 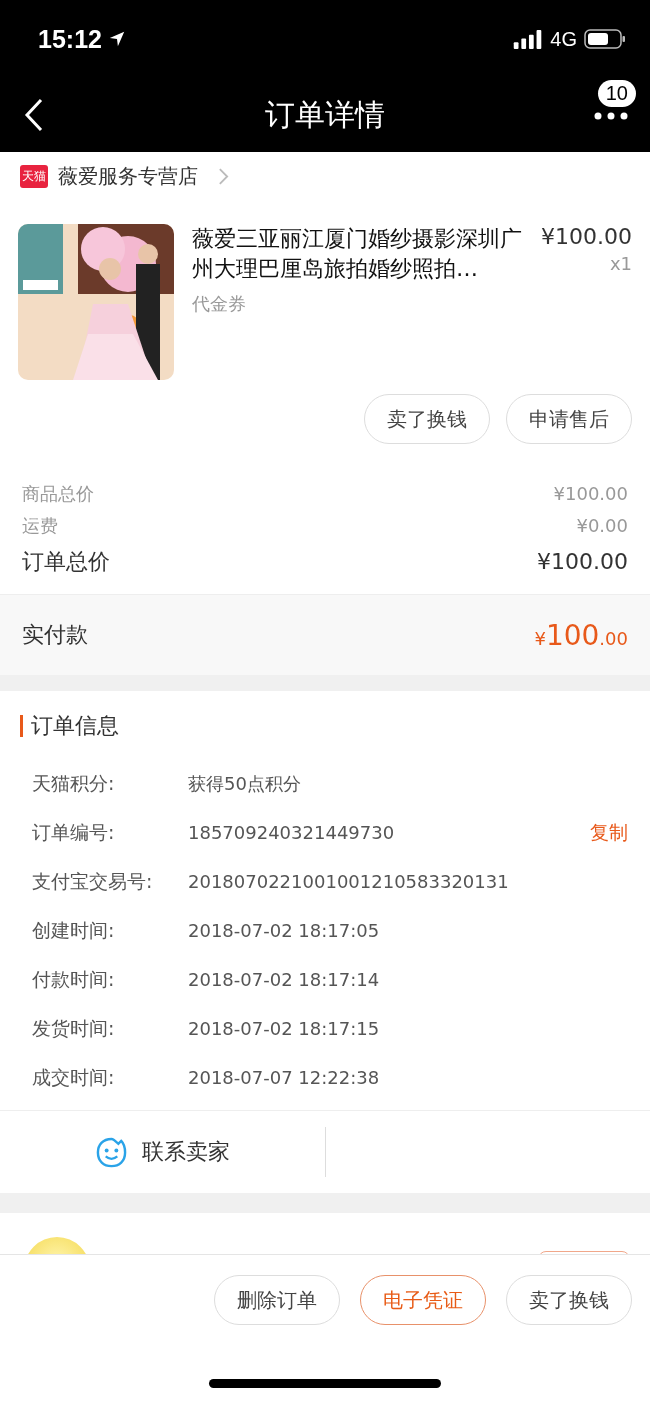 What do you see at coordinates (284, 930) in the screenshot?
I see `info-value: 2018-07-02 18:17:05` at bounding box center [284, 930].